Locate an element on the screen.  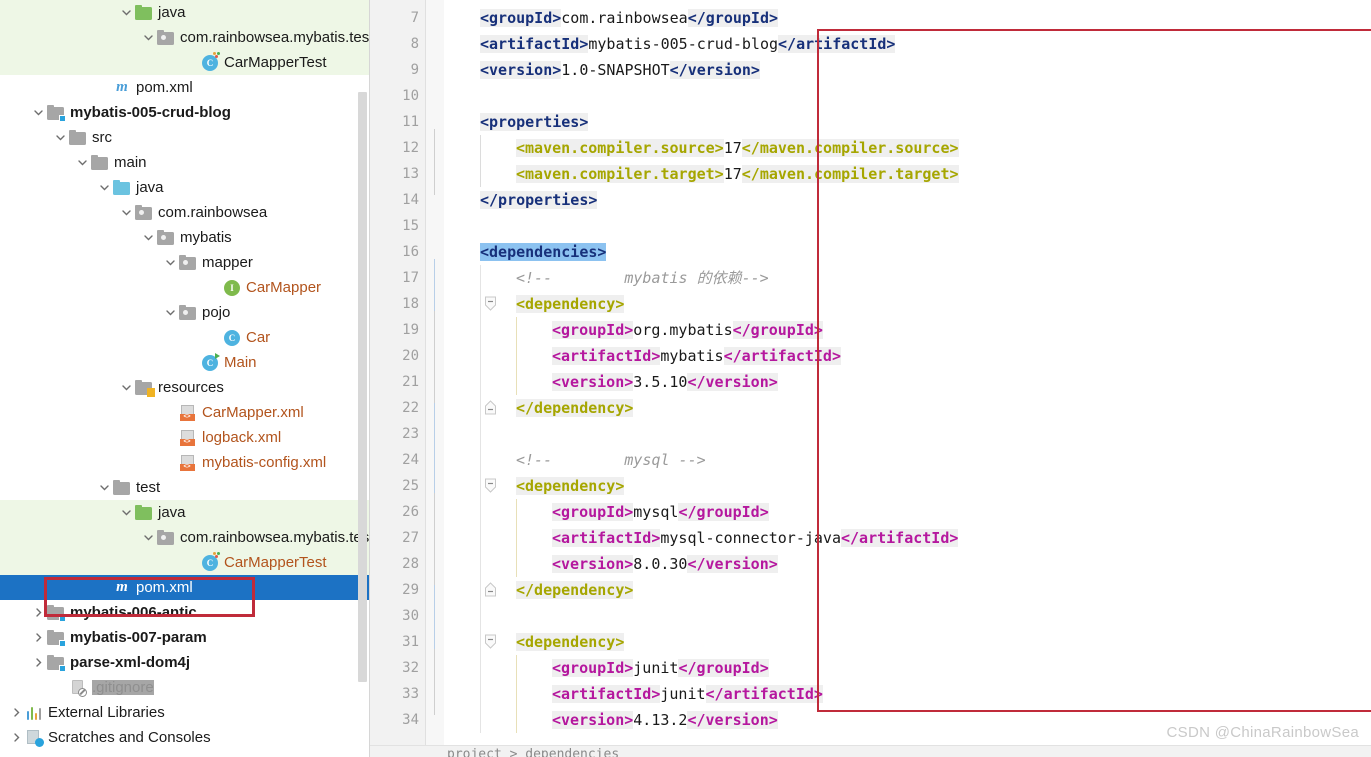
tree-item-label: com.rainbowsea.mybatis.tes is located at coordinates (275, 37).